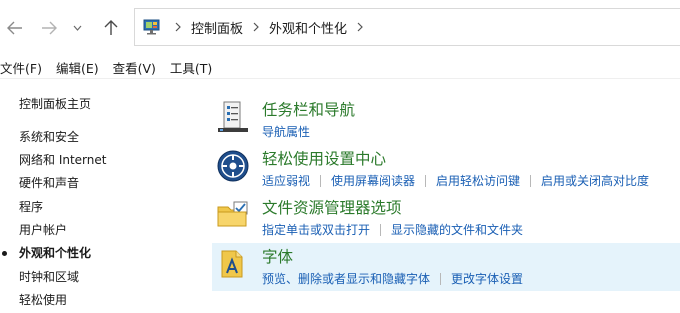 This screenshot has height=313, width=680. What do you see at coordinates (233, 166) in the screenshot?
I see `ease-of-access-icon` at bounding box center [233, 166].